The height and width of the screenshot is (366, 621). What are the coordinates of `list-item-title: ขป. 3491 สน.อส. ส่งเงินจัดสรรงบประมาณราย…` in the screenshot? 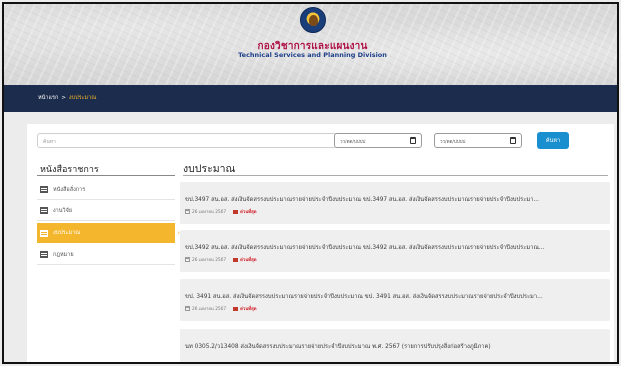 It's located at (394, 296).